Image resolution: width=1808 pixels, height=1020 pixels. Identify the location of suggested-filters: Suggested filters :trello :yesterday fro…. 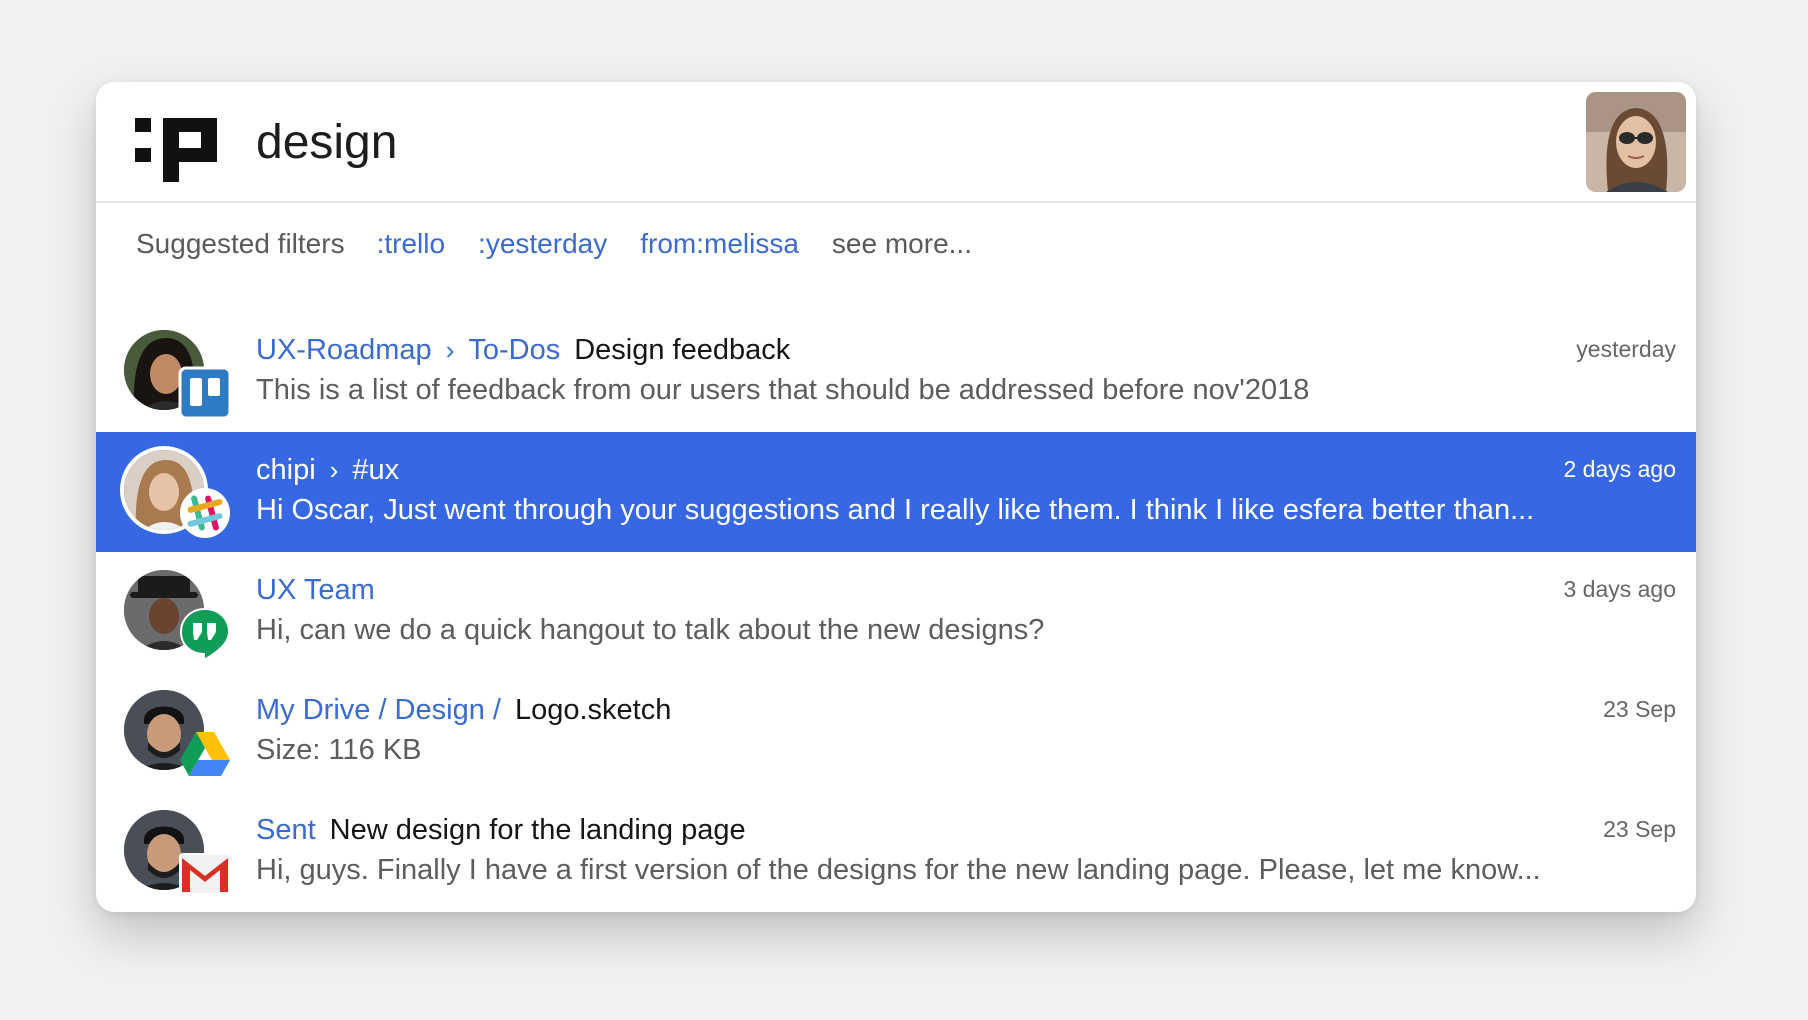
(554, 244).